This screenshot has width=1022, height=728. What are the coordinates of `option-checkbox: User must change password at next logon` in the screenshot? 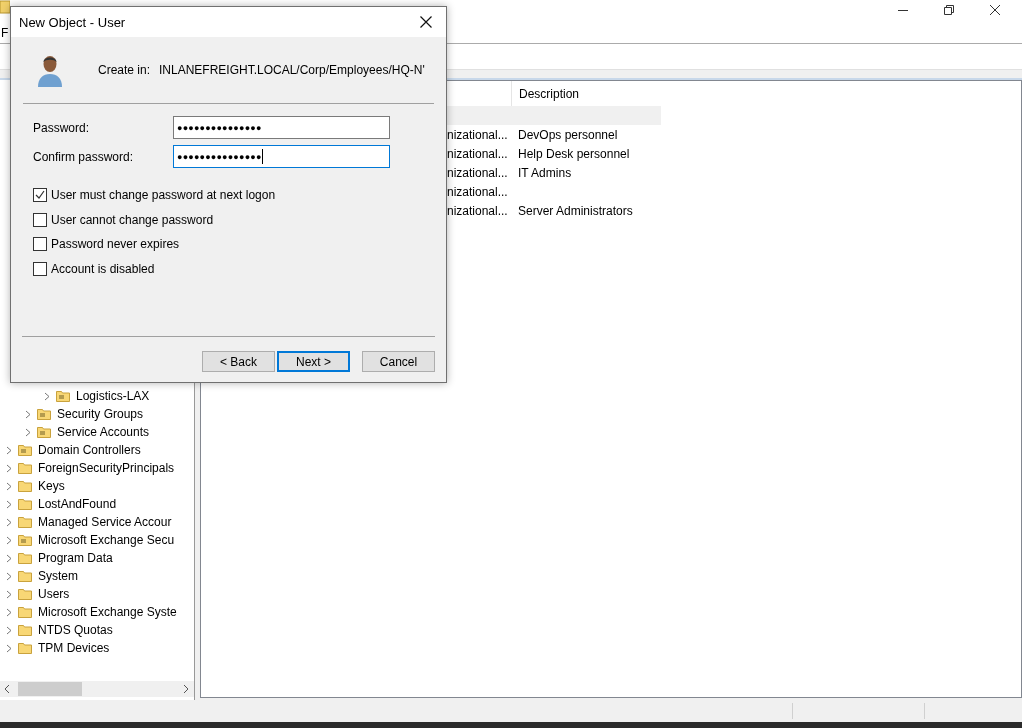 It's located at (228, 195).